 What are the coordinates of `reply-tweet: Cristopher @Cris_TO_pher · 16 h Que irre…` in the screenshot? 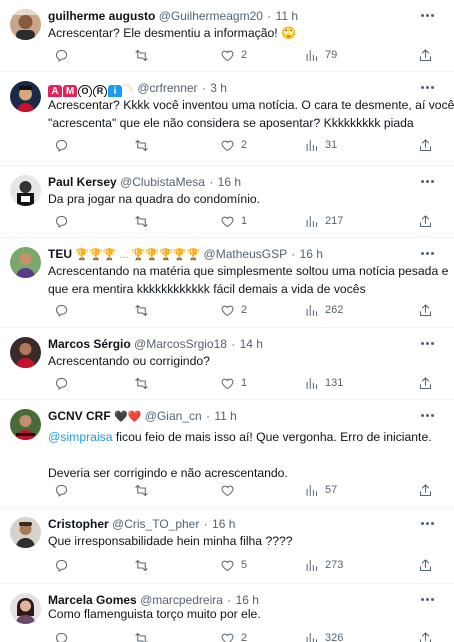 It's located at (227, 546).